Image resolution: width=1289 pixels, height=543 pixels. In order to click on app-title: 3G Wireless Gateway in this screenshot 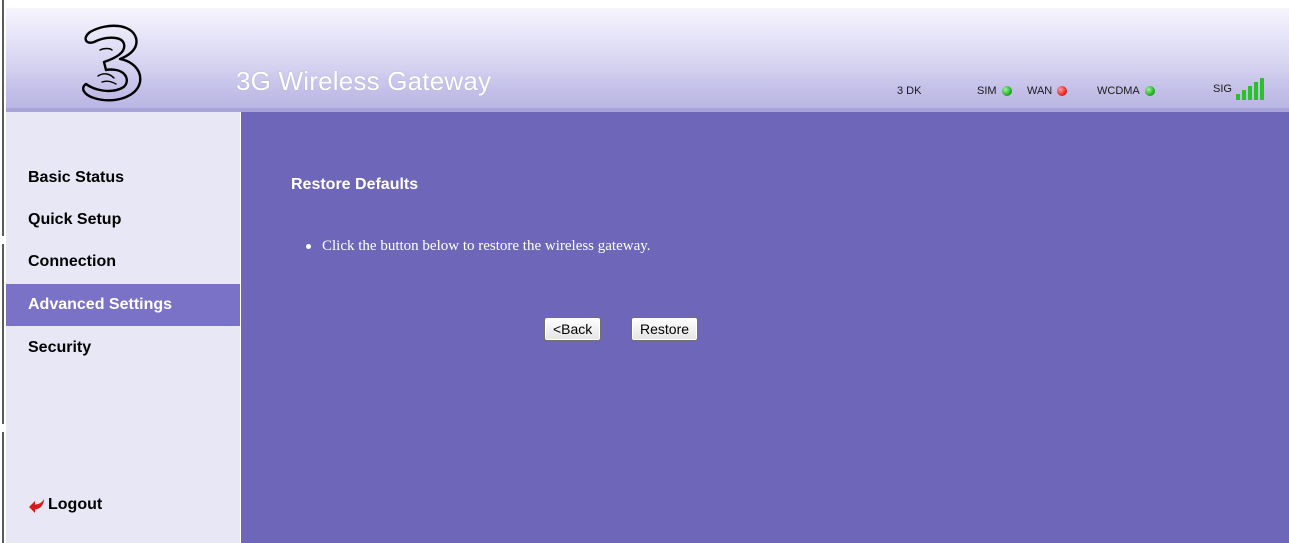, I will do `click(364, 81)`.